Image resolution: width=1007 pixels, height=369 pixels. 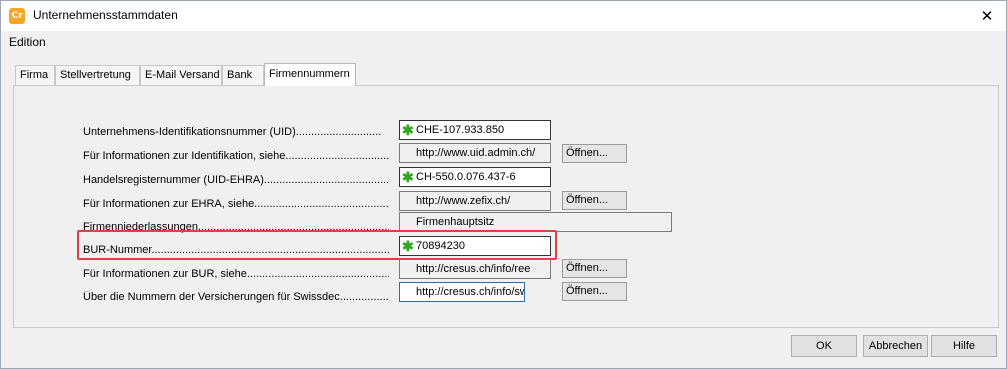 I want to click on bur-info-value: http://cresus.ch/info/ree, so click(x=473, y=269).